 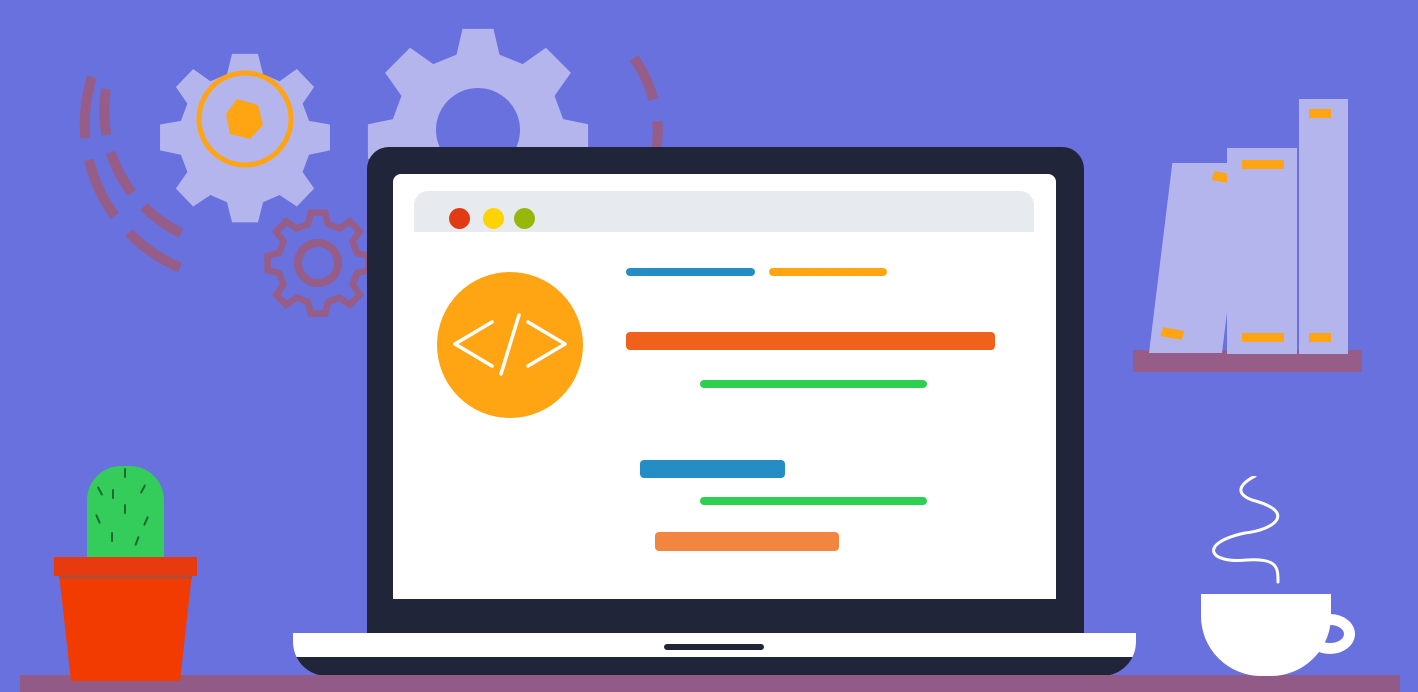 I want to click on standing-book, so click(x=1262, y=251).